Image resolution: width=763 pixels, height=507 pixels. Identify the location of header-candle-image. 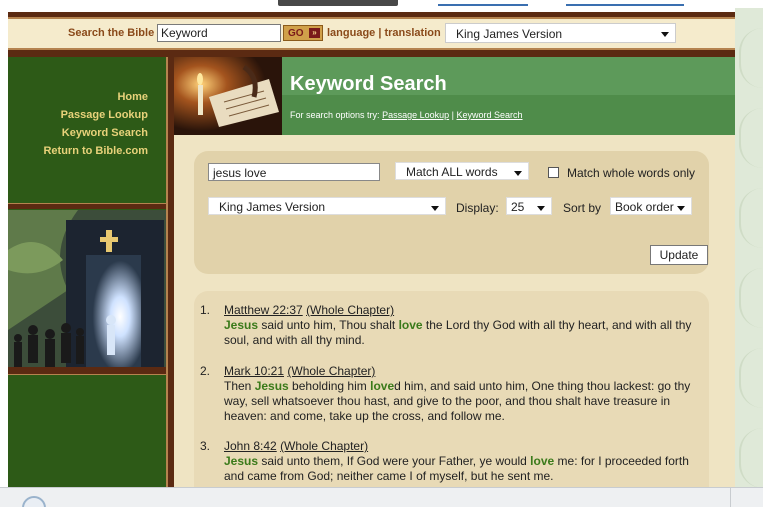
(228, 96).